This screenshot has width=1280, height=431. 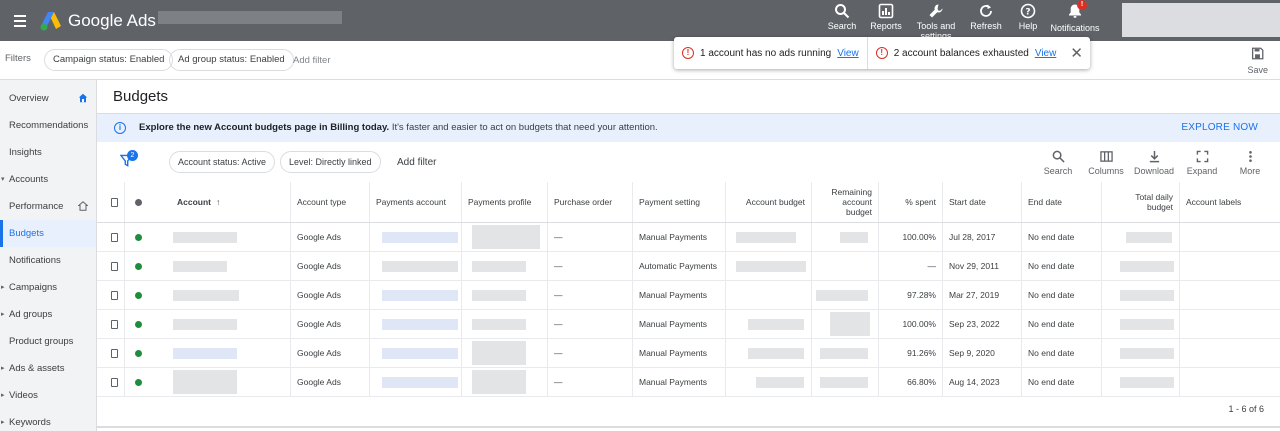 What do you see at coordinates (48, 98) in the screenshot?
I see `sidebar-item-overview: Overview` at bounding box center [48, 98].